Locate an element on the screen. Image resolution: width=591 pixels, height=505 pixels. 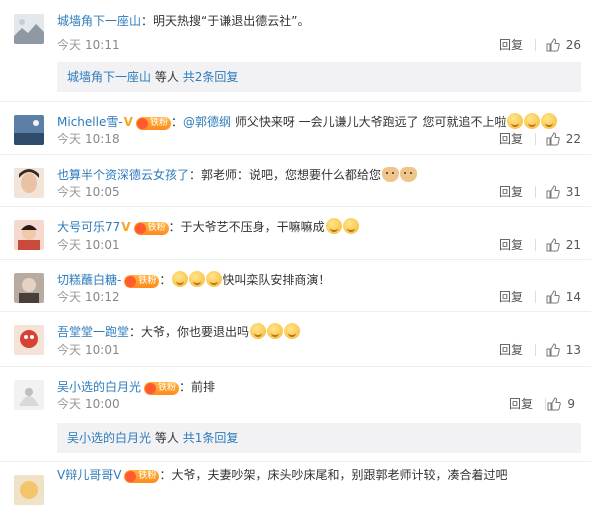
like-count: 21 is located at coordinates (573, 245).